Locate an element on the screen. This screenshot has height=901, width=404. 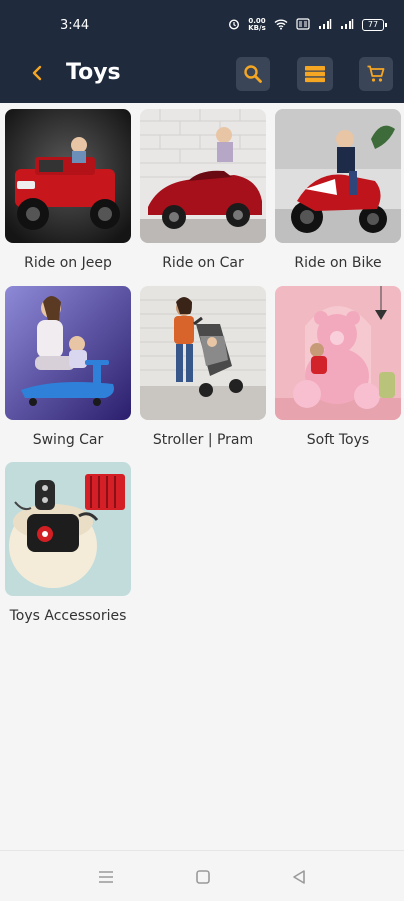
category-card-toys-accessories: Toys Accessories is located at coordinates (68, 543).